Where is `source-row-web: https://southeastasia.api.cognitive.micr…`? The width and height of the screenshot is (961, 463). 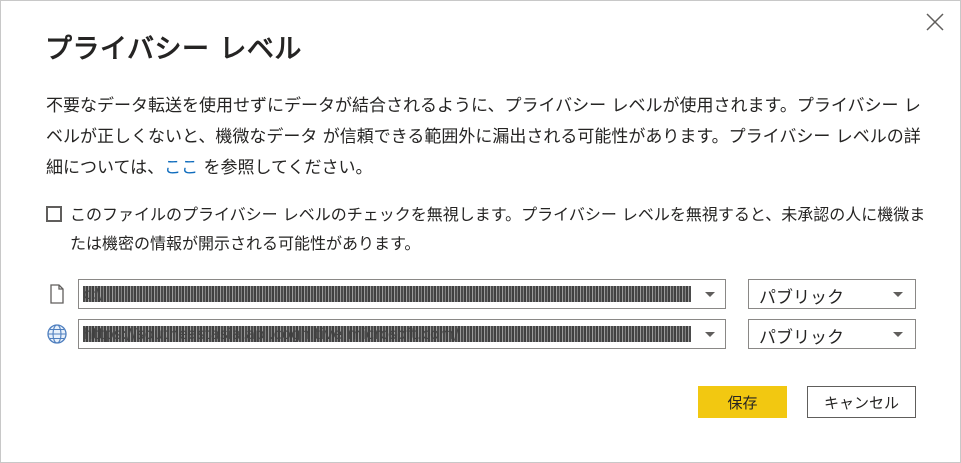
source-row-web: https://southeastasia.api.cognitive.micr… is located at coordinates (481, 334).